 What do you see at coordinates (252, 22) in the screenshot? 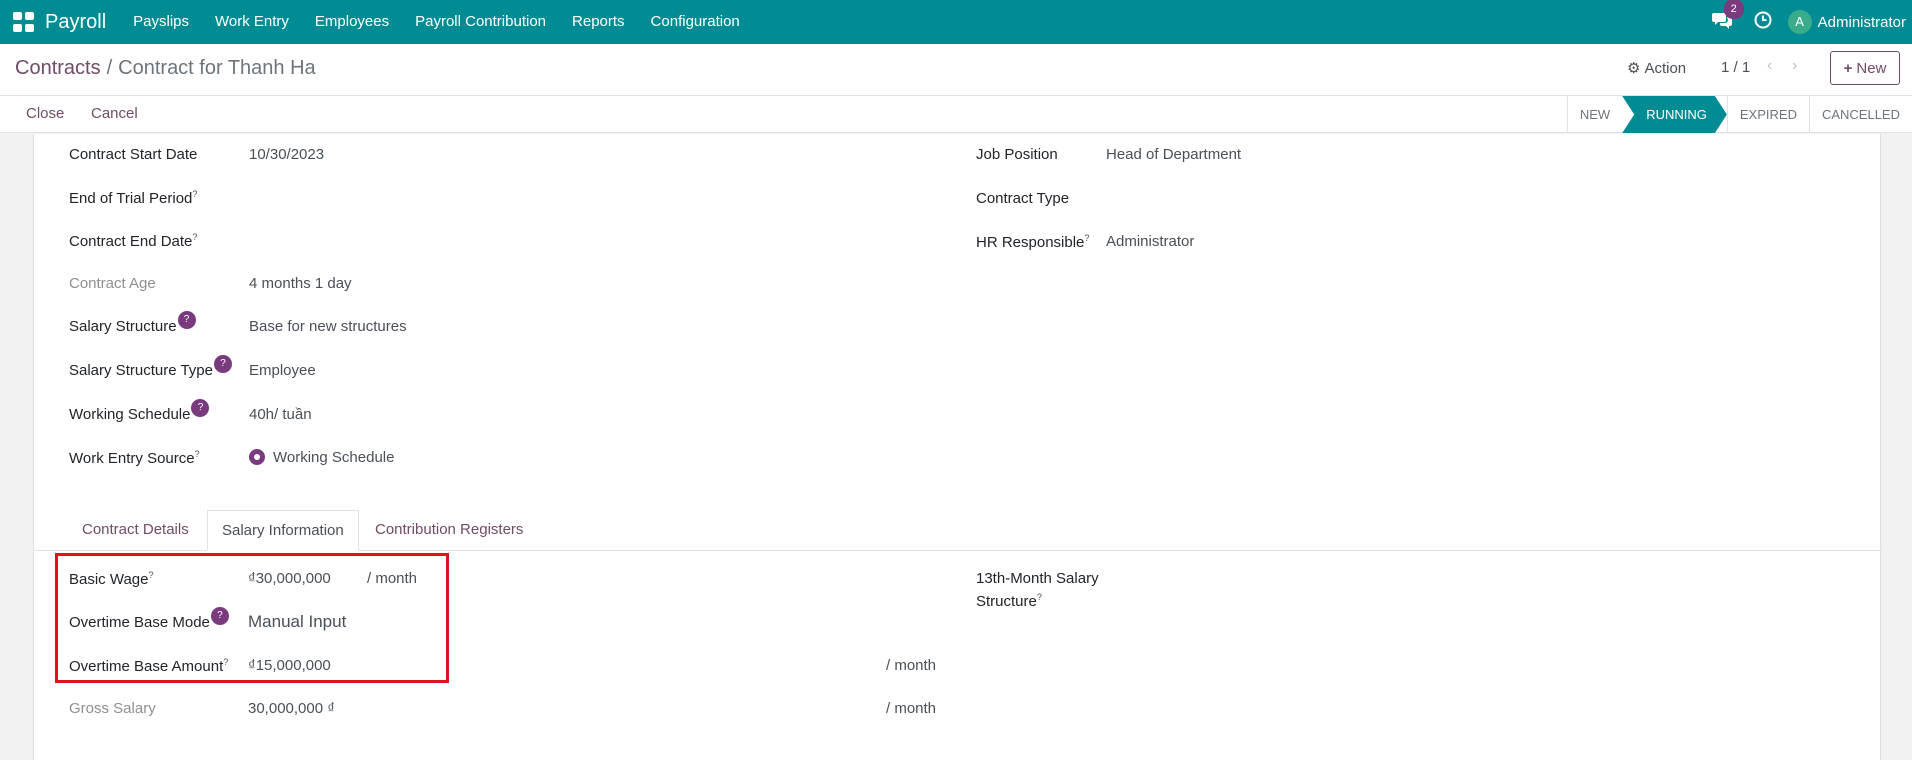
I see `menu-work-entry: Work Entry` at bounding box center [252, 22].